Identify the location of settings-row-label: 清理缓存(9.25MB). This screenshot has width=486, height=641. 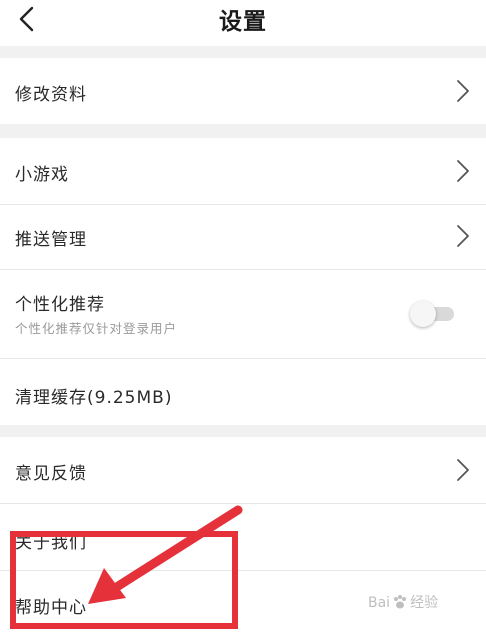
(94, 398).